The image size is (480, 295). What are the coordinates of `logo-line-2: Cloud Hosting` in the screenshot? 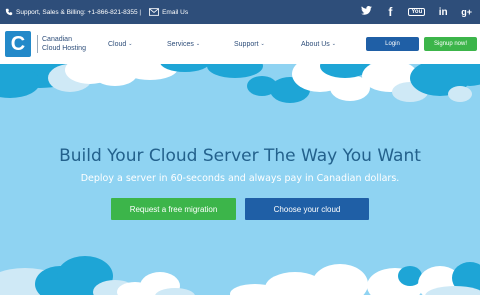 It's located at (64, 48).